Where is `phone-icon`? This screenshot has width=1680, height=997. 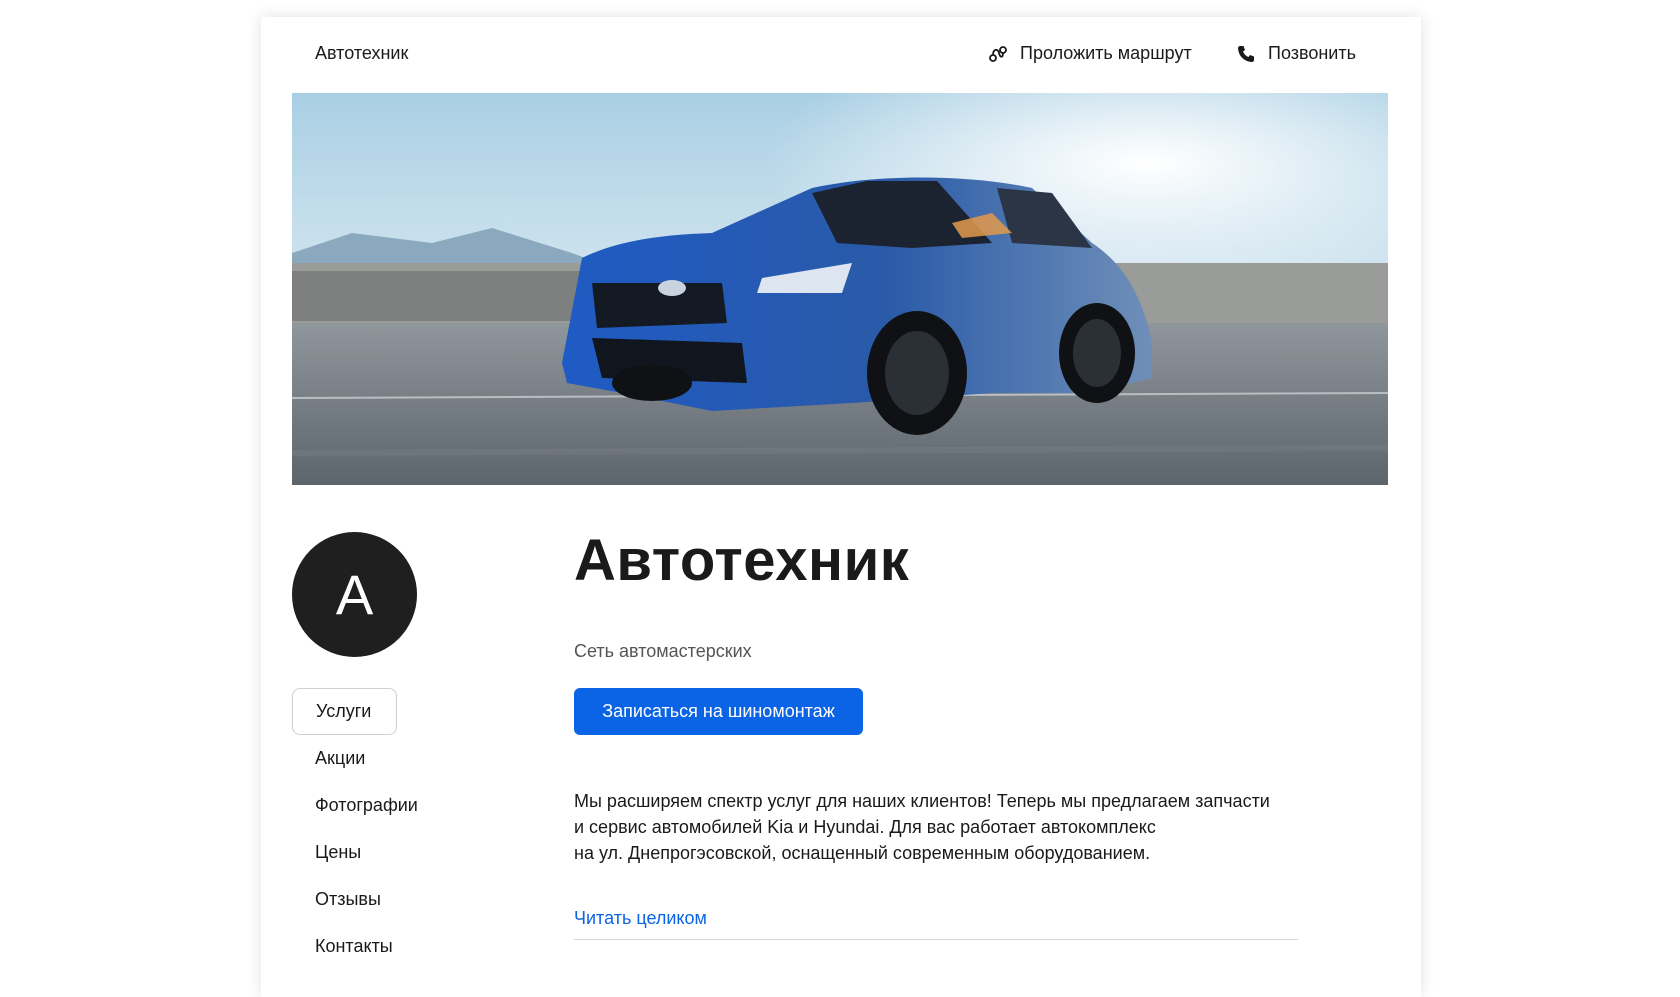
phone-icon is located at coordinates (1246, 54).